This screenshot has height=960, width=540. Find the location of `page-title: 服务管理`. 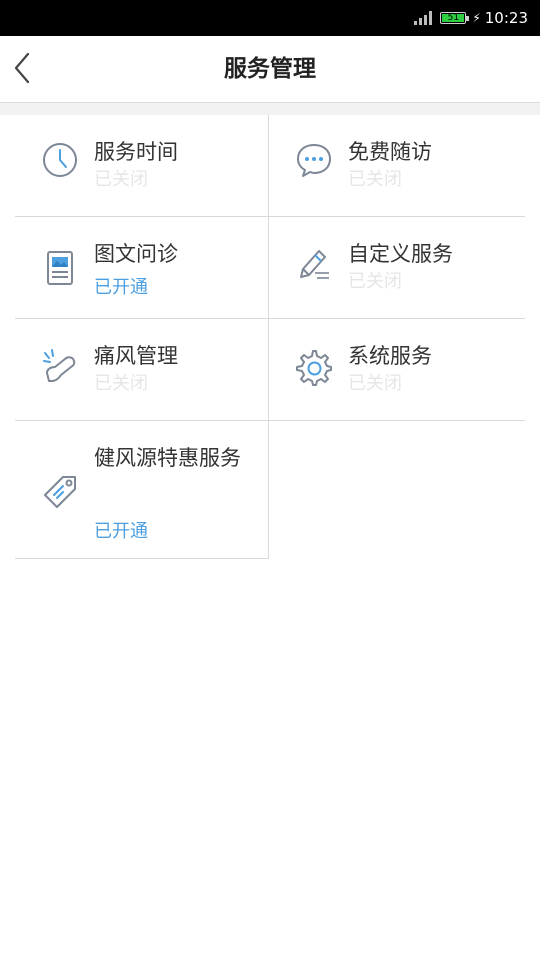

page-title: 服务管理 is located at coordinates (270, 69).